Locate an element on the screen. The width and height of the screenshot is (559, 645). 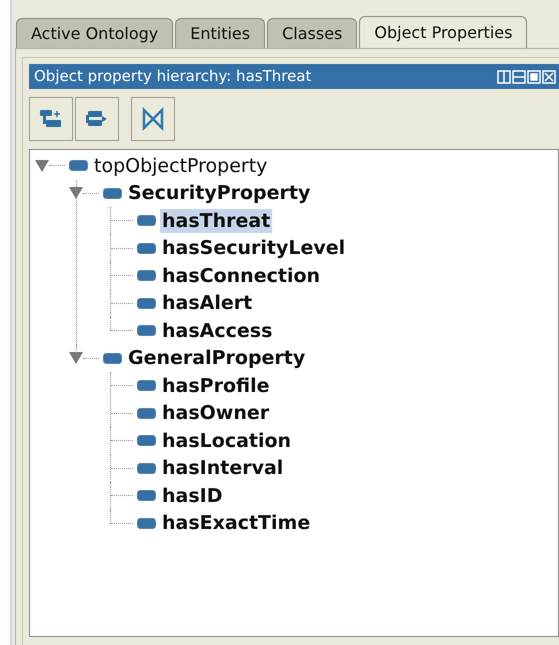
tab: Active Ontology is located at coordinates (95, 33).